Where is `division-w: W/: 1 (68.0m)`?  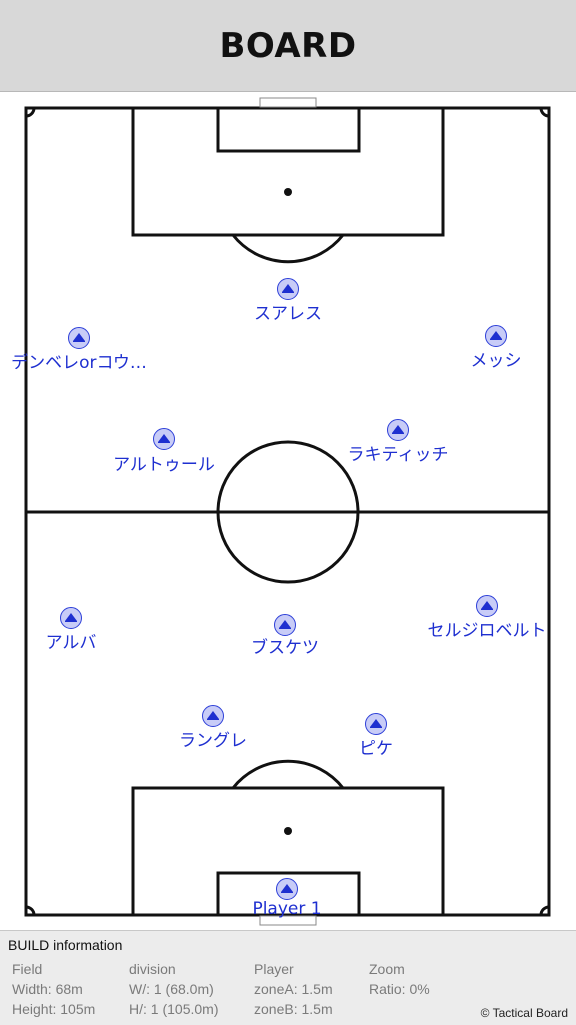 division-w: W/: 1 (68.0m) is located at coordinates (171, 989).